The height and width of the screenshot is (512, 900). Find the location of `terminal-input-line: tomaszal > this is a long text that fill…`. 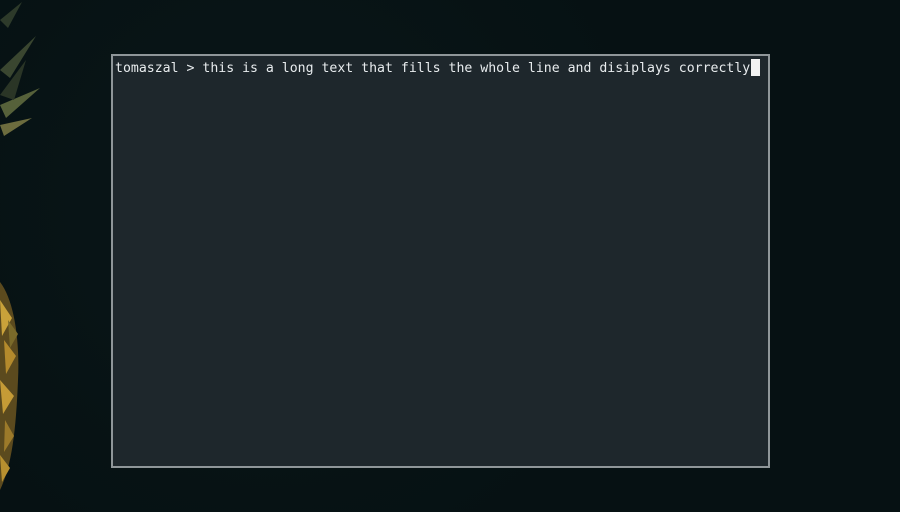

terminal-input-line: tomaszal > this is a long text that fill… is located at coordinates (438, 68).